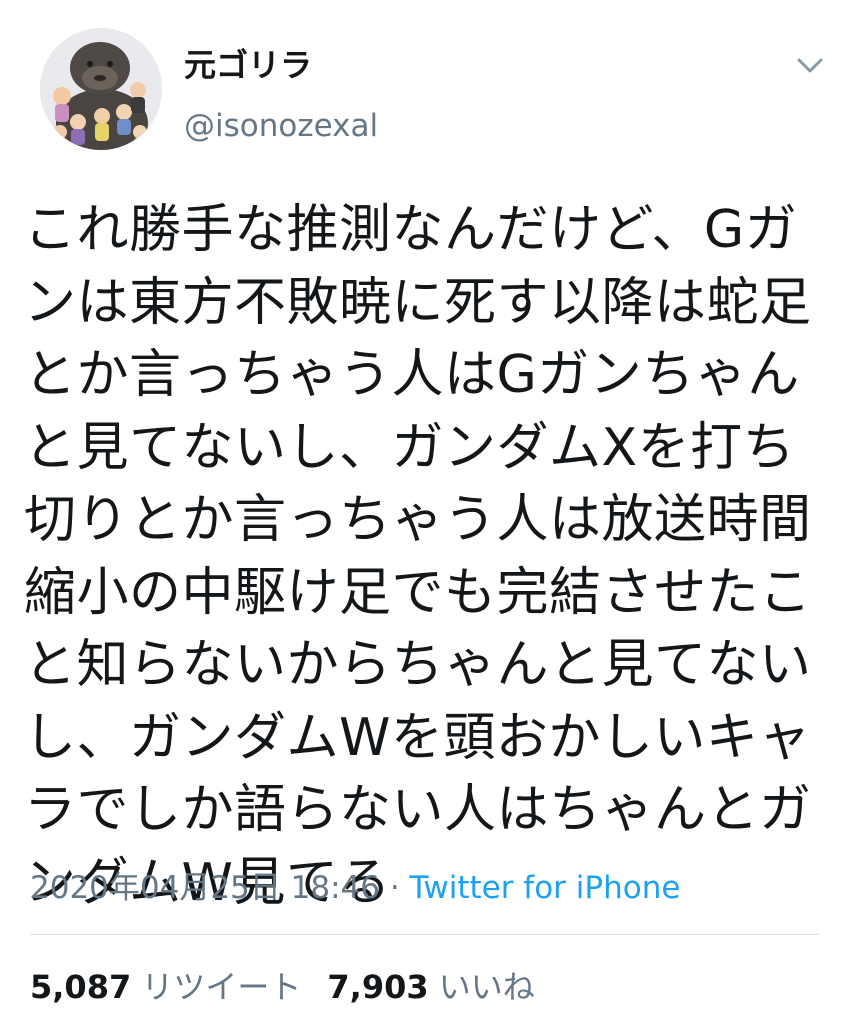 Image resolution: width=850 pixels, height=1024 pixels. What do you see at coordinates (378, 987) in the screenshot?
I see `like-count: 7,903` at bounding box center [378, 987].